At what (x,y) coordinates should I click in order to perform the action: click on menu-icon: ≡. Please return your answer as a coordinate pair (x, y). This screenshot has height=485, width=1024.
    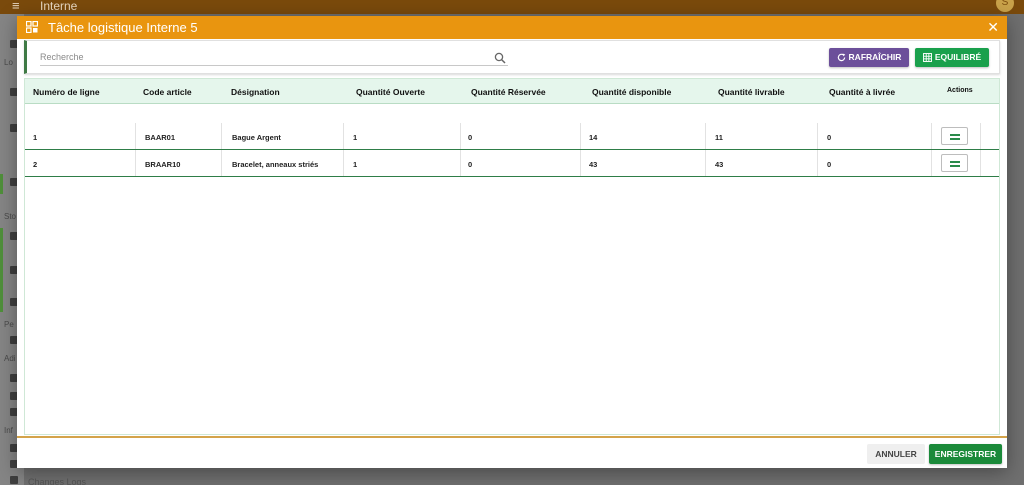
    Looking at the image, I should click on (16, 6).